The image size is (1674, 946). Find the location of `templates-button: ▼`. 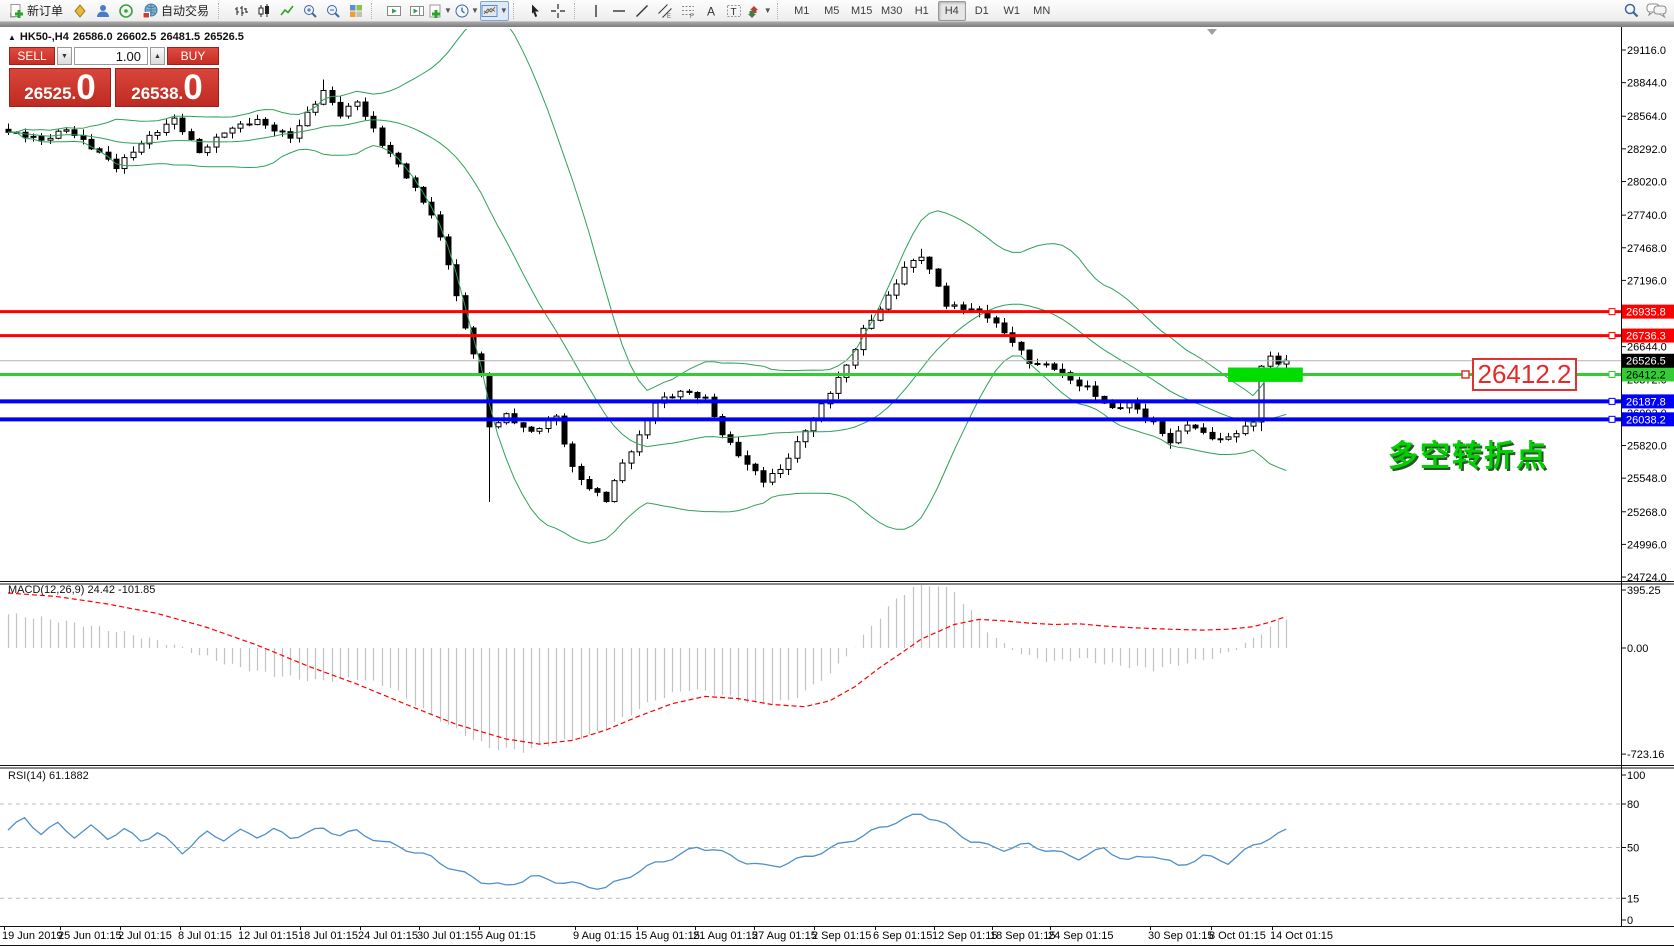

templates-button: ▼ is located at coordinates (494, 10).